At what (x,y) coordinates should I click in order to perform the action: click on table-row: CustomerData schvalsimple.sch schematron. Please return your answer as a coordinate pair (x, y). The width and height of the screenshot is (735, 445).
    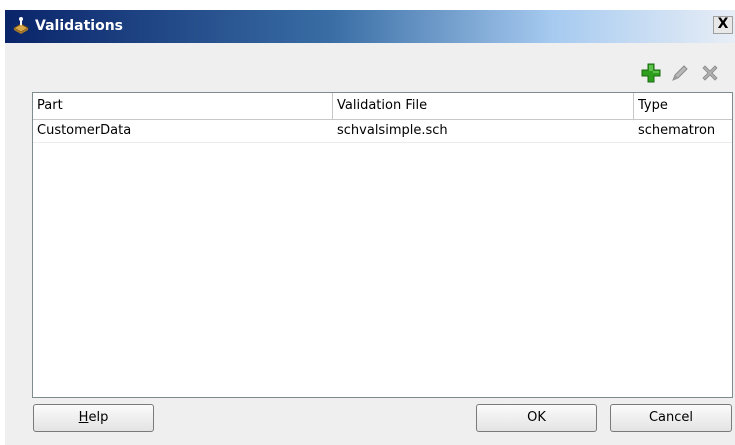
    Looking at the image, I should click on (382, 131).